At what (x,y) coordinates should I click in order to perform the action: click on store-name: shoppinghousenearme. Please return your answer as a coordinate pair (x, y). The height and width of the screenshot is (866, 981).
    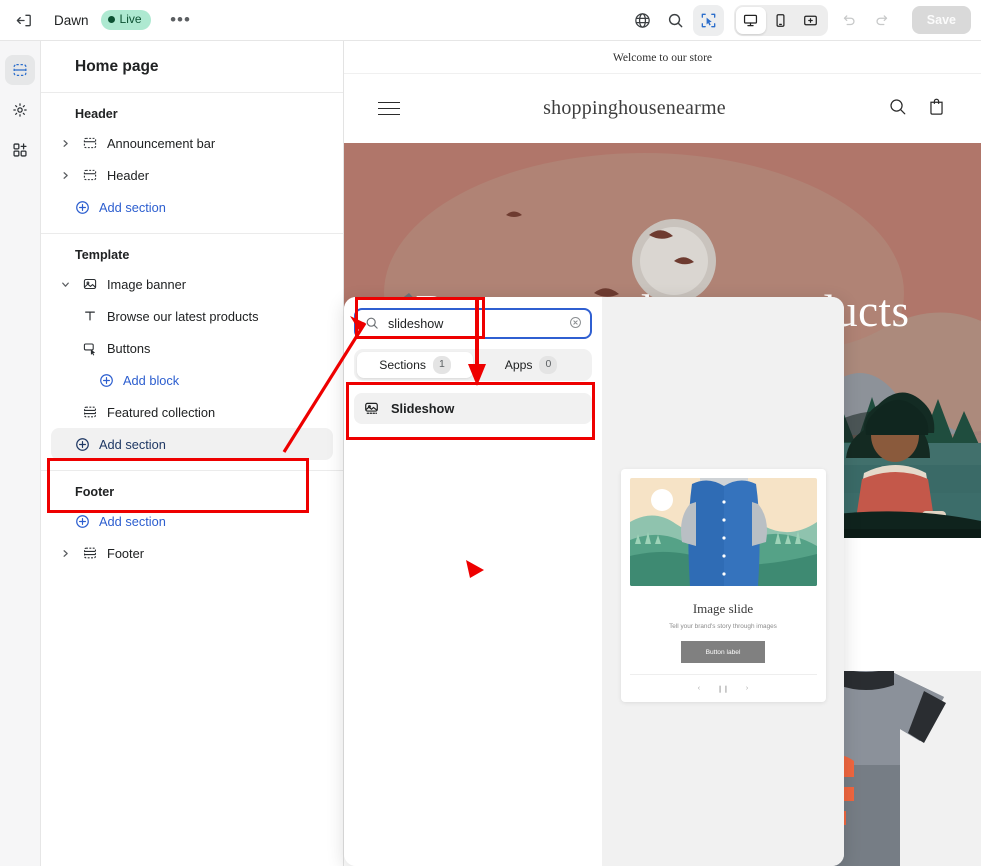
    Looking at the image, I should click on (634, 108).